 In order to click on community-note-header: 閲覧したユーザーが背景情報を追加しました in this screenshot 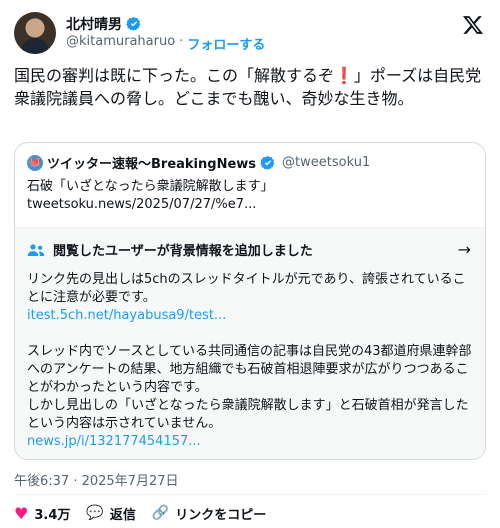, I will do `click(250, 249)`.